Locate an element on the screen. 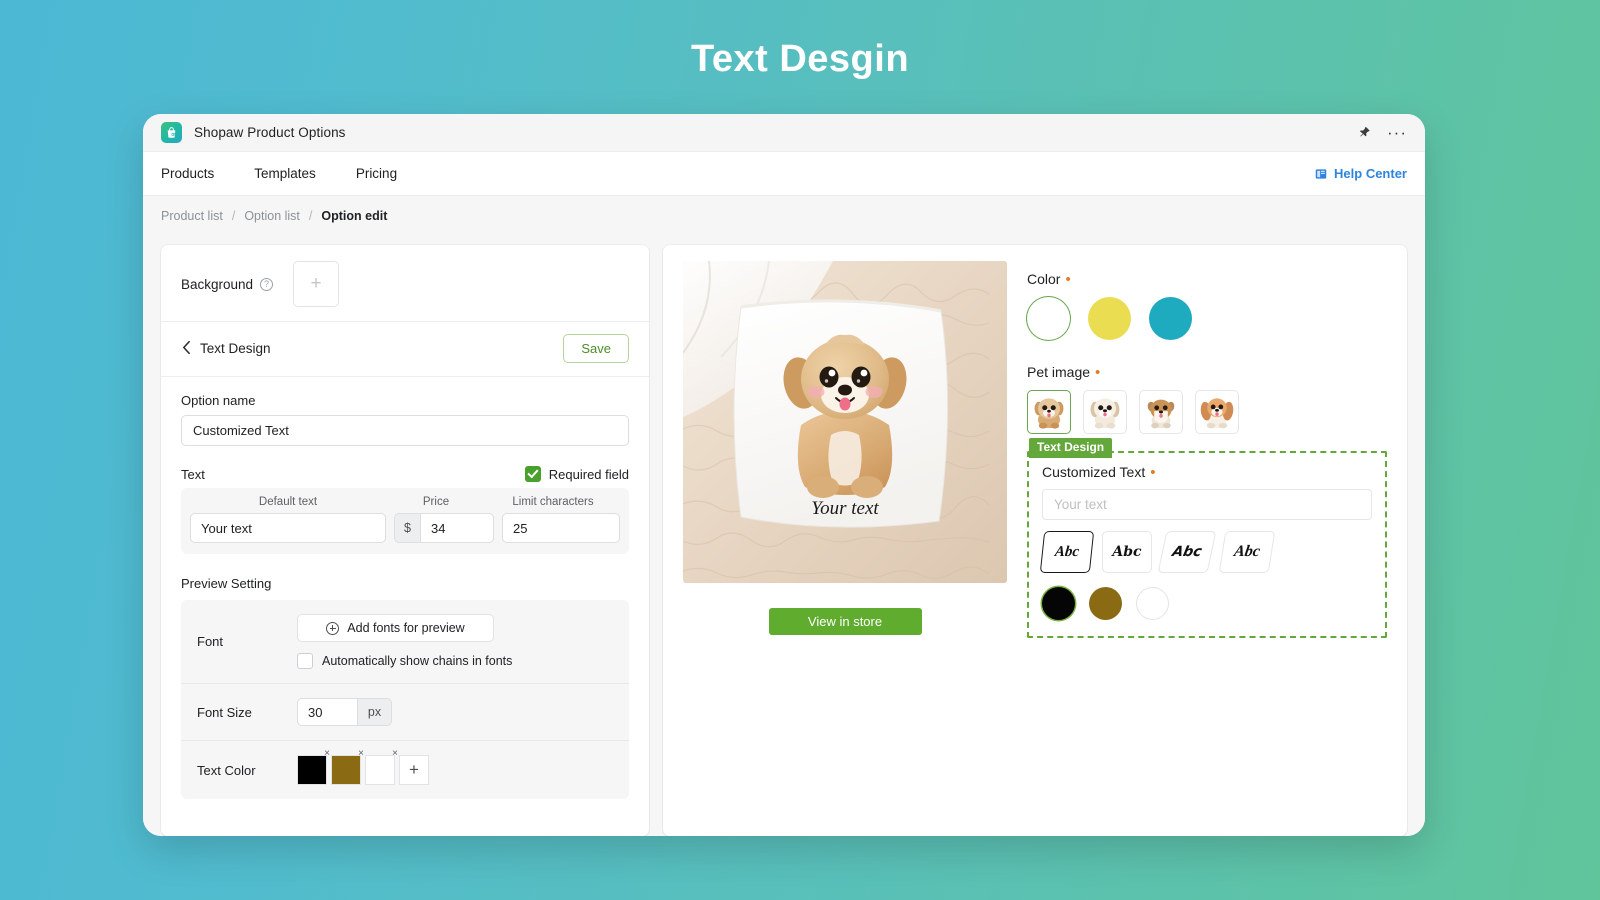  price-field-group: $ 34 is located at coordinates (444, 528).